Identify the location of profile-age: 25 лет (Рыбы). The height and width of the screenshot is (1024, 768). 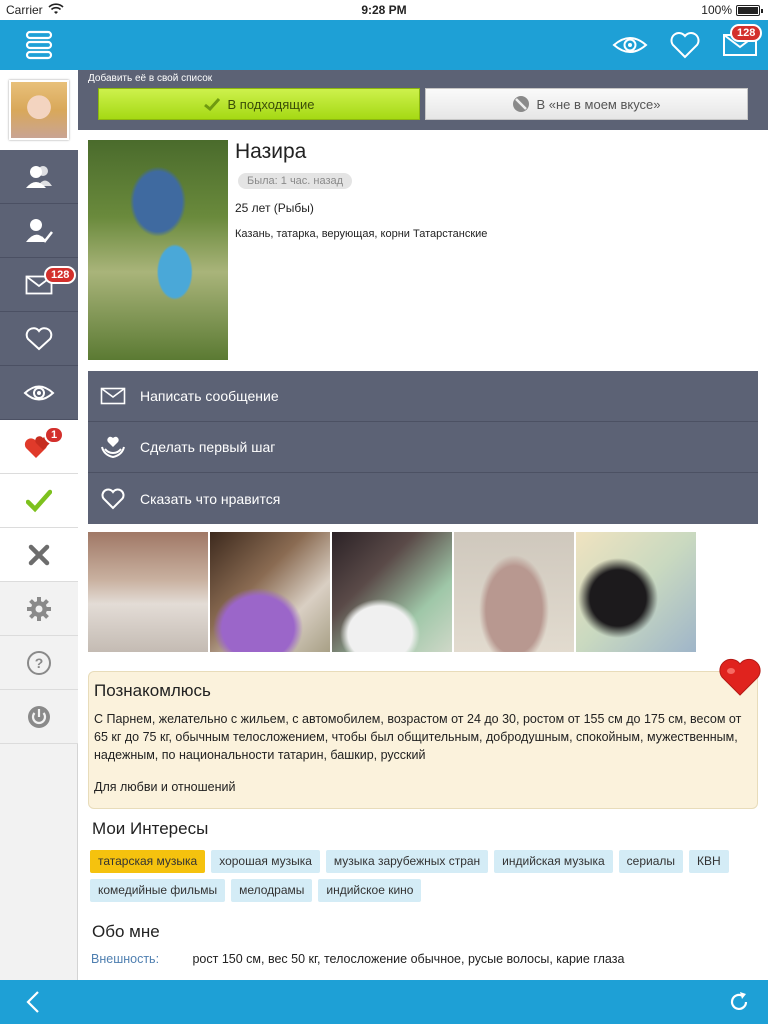
(274, 208).